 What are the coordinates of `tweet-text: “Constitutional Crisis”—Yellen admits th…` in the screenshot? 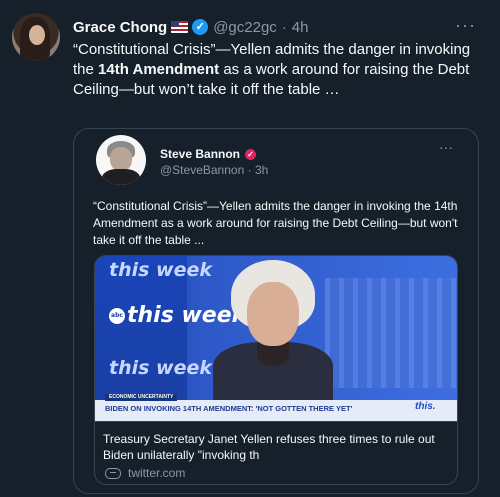 It's located at (278, 70).